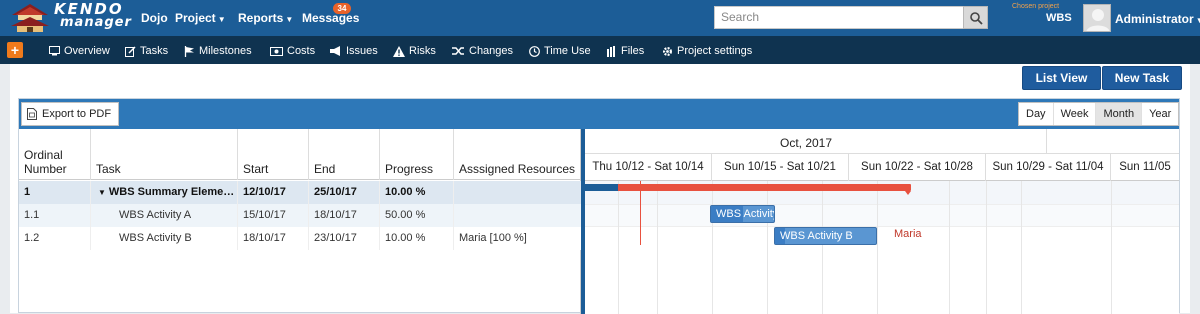 This screenshot has height=314, width=1200. I want to click on timeline-month-header: Oct, 2017, so click(882, 141).